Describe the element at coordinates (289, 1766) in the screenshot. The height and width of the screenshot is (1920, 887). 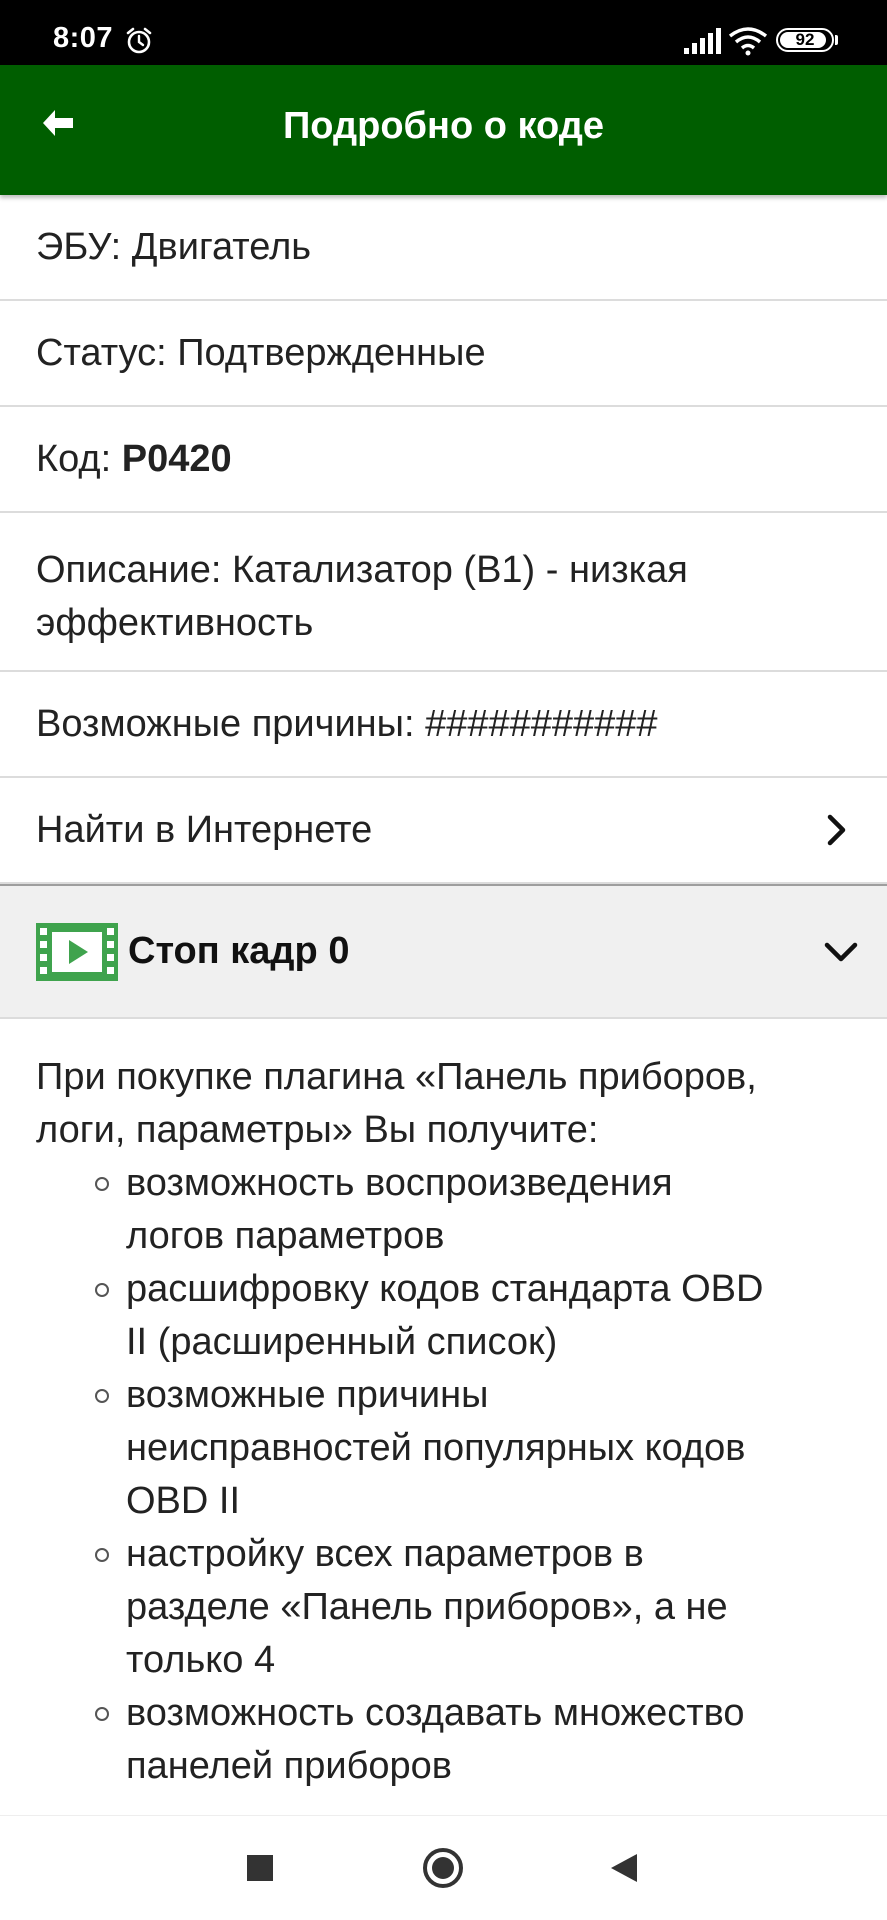
I see `promo-item-line: панелей приборов` at that location.